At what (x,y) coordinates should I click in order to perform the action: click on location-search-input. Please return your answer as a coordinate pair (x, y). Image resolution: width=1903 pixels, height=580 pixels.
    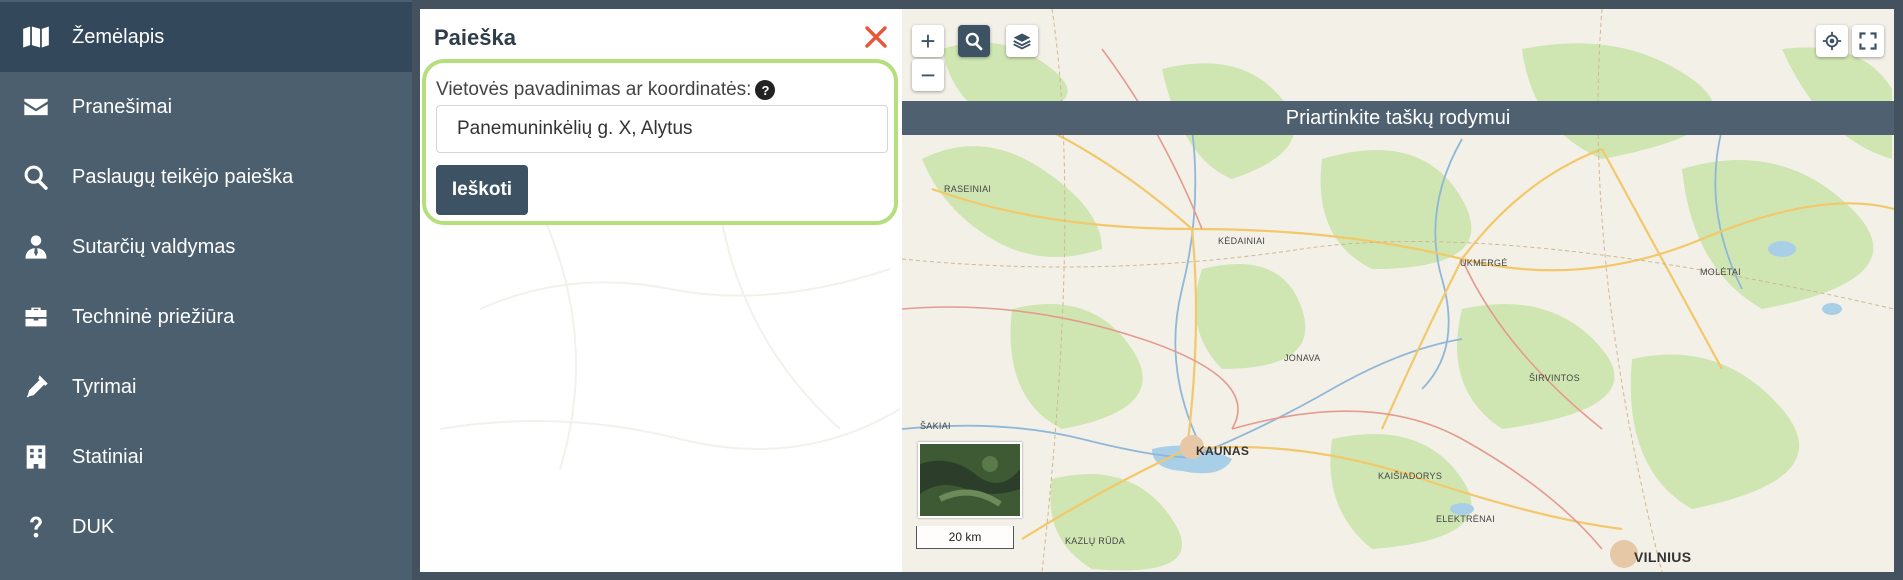
    Looking at the image, I should click on (662, 129).